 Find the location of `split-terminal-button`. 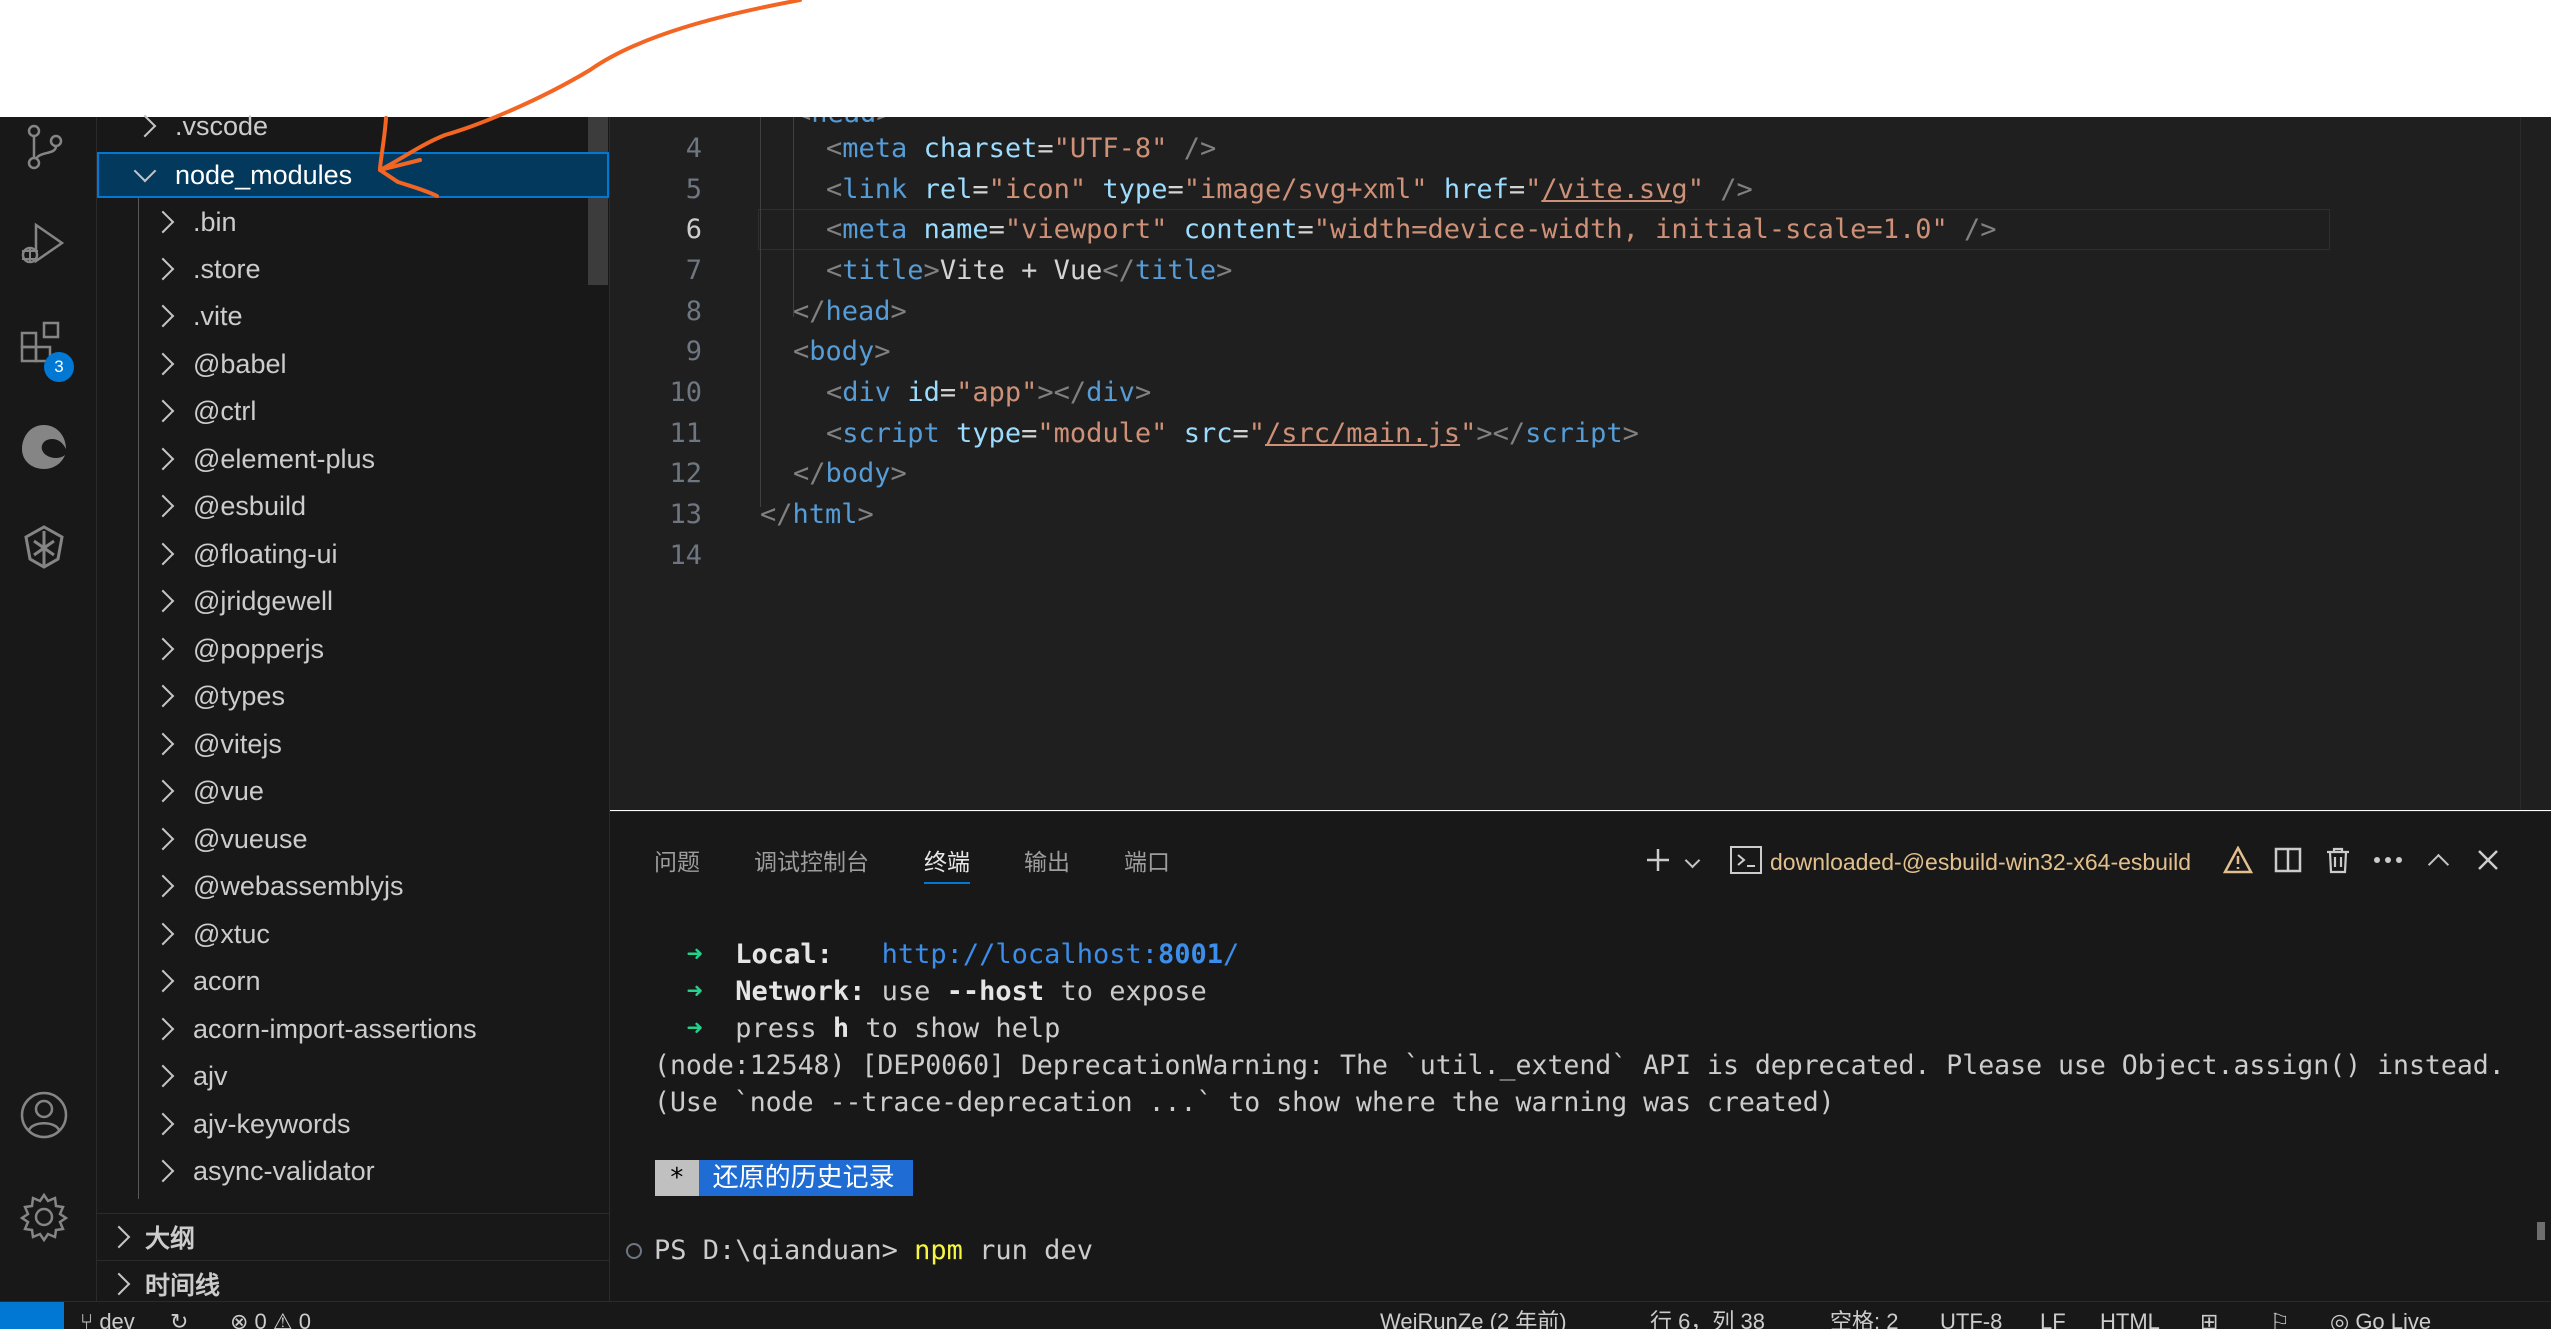

split-terminal-button is located at coordinates (2288, 860).